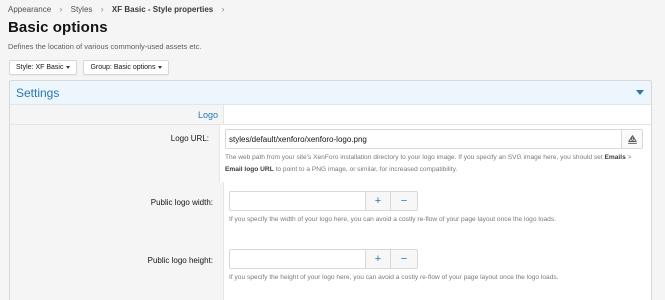 This screenshot has width=665, height=300. Describe the element at coordinates (297, 201) in the screenshot. I see `public-logo-width-input` at that location.